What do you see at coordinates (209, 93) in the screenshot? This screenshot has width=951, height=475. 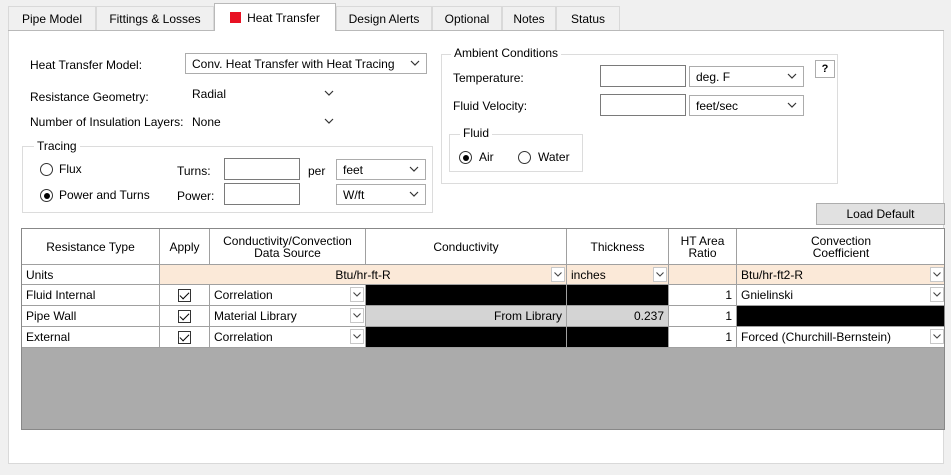 I see `select-value: Radial` at bounding box center [209, 93].